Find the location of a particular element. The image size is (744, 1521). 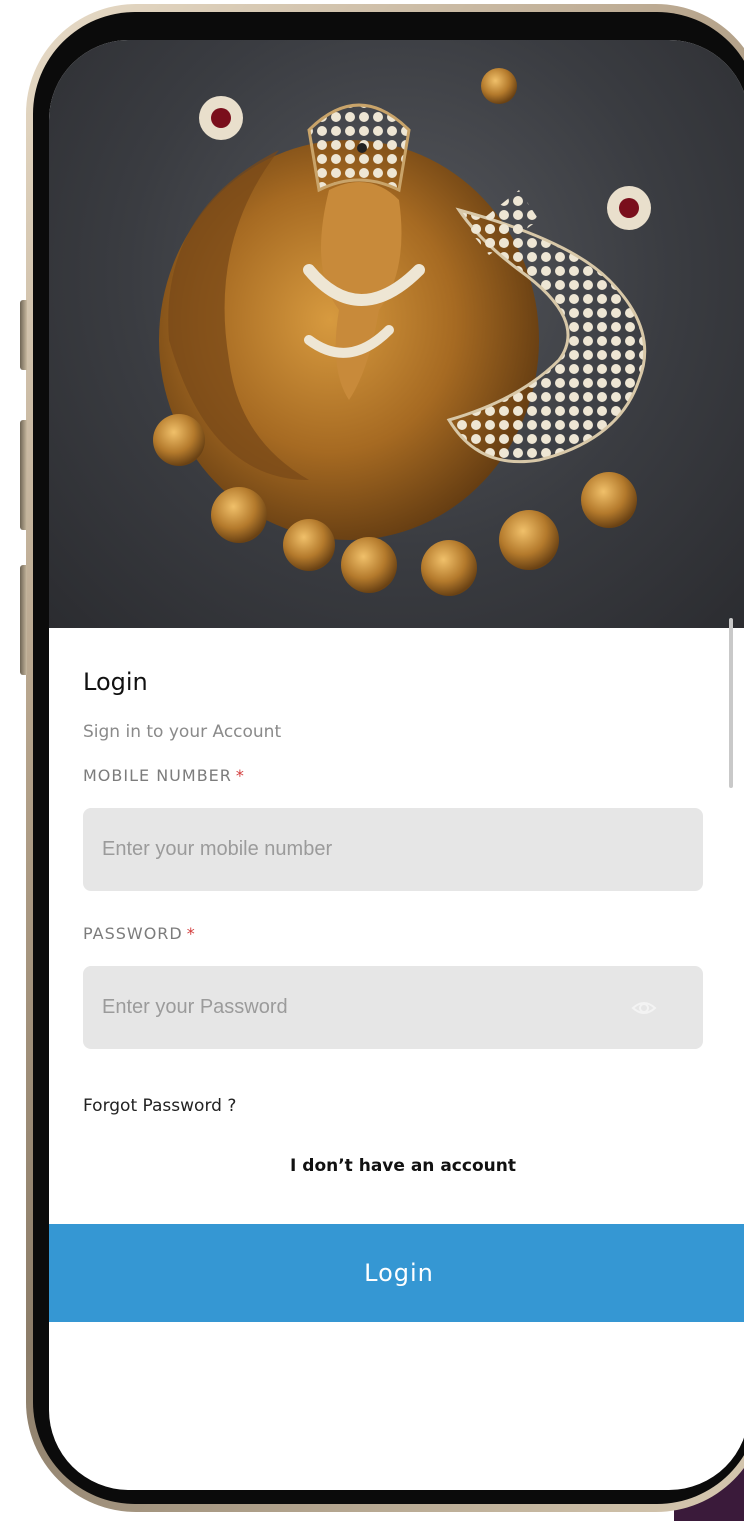

mobile-number-label: MOBILE NUMBER * is located at coordinates (164, 775).